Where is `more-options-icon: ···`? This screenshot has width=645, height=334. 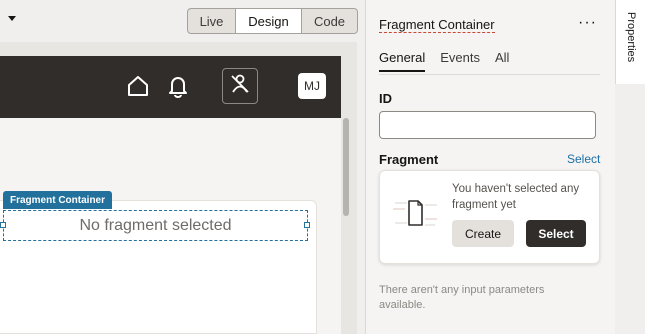
more-options-icon: ··· is located at coordinates (587, 23).